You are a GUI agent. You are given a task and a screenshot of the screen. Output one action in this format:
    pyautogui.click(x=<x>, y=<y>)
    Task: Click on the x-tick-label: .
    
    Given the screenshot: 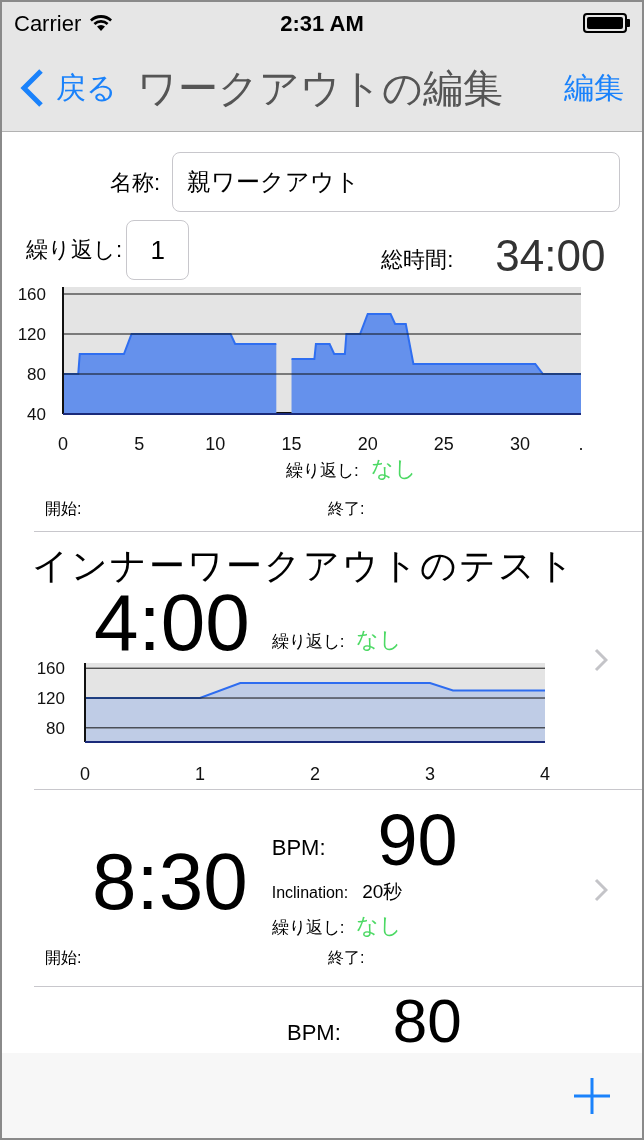 What is the action you would take?
    pyautogui.click(x=581, y=444)
    